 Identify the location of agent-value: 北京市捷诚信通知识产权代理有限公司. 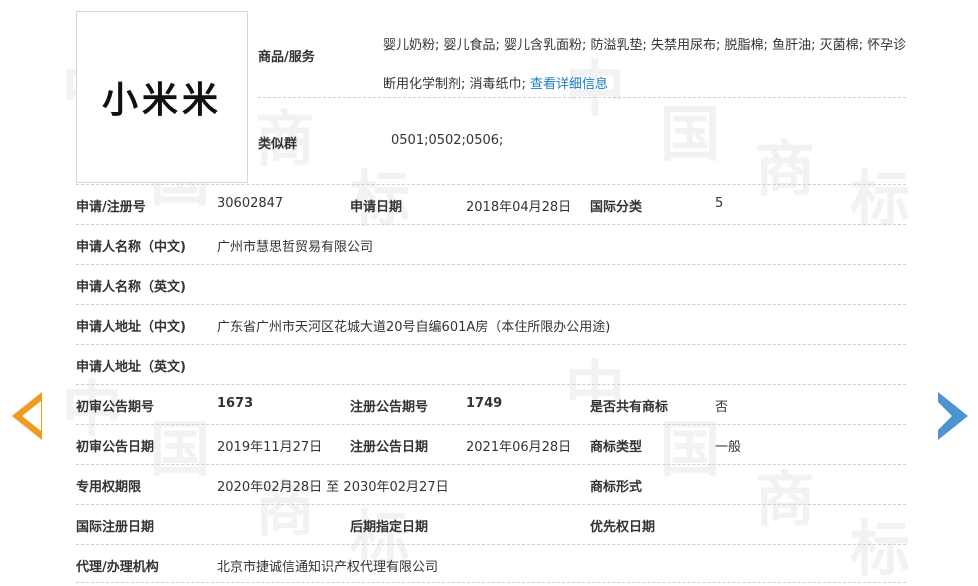
(328, 567).